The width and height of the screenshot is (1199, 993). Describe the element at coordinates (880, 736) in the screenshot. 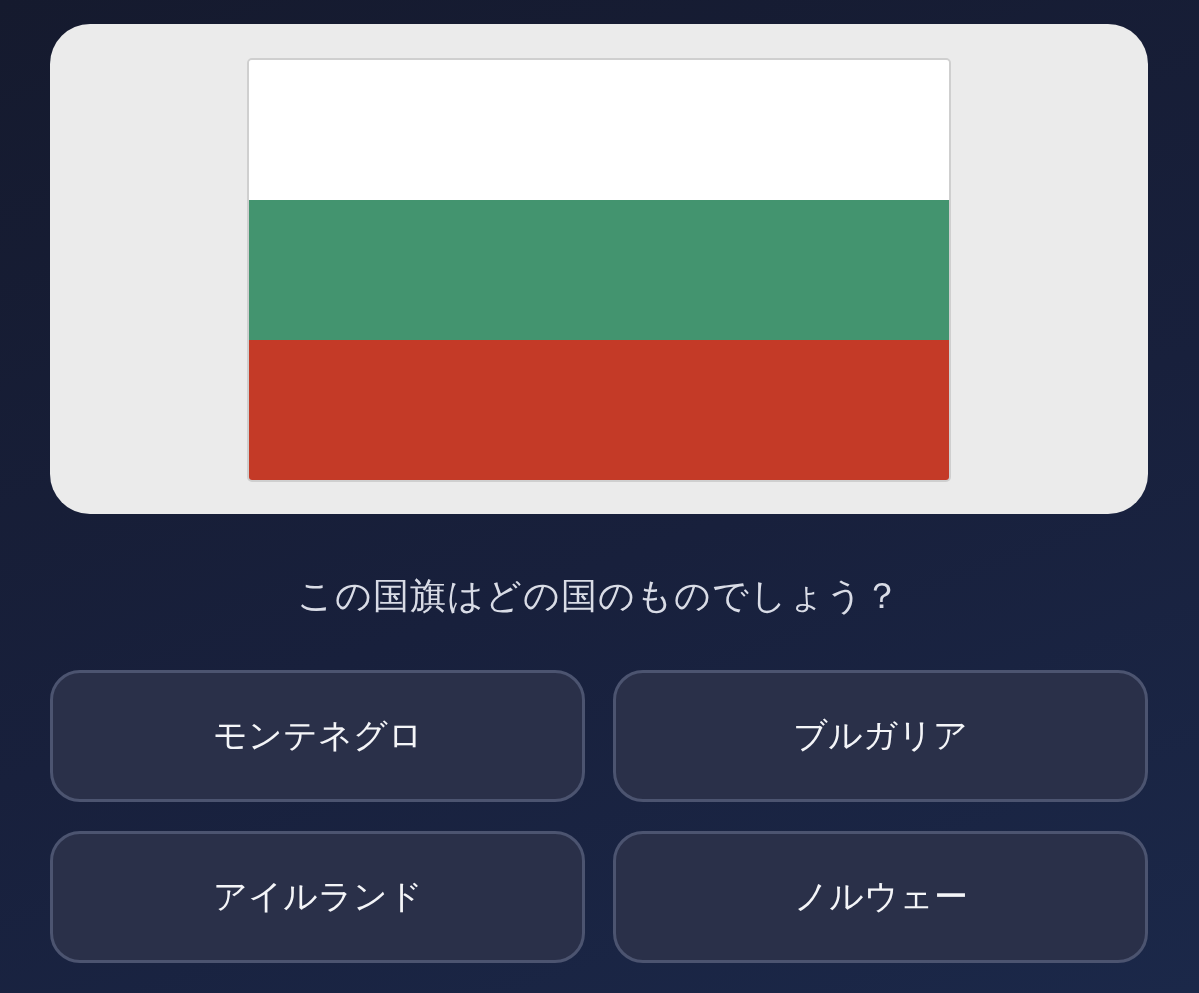

I see `answer-button: ブルガリア` at that location.